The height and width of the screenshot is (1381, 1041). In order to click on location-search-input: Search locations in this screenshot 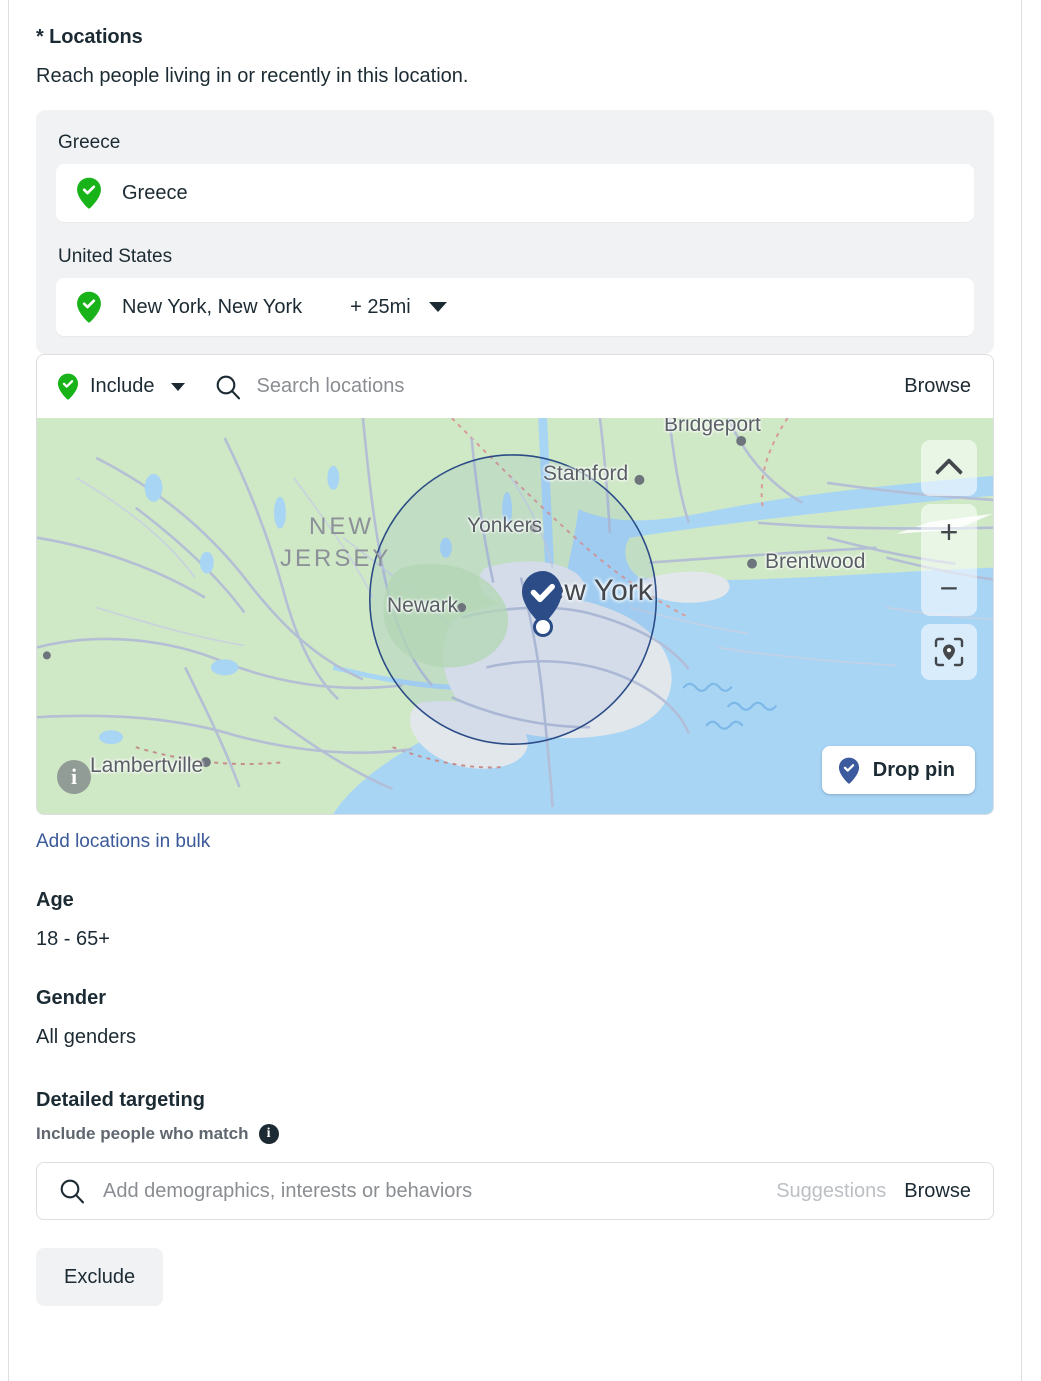, I will do `click(581, 386)`.